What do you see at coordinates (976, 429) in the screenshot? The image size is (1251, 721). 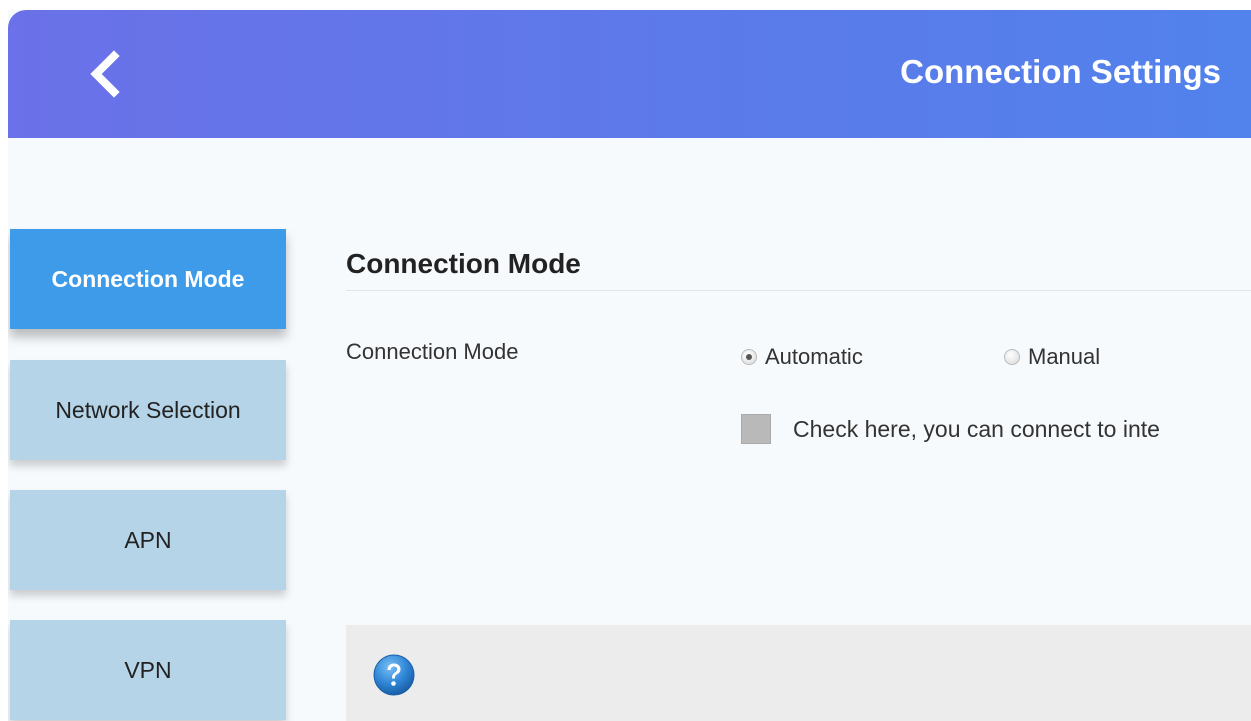 I see `auto-connect-text: Check here, you can connect to inte` at bounding box center [976, 429].